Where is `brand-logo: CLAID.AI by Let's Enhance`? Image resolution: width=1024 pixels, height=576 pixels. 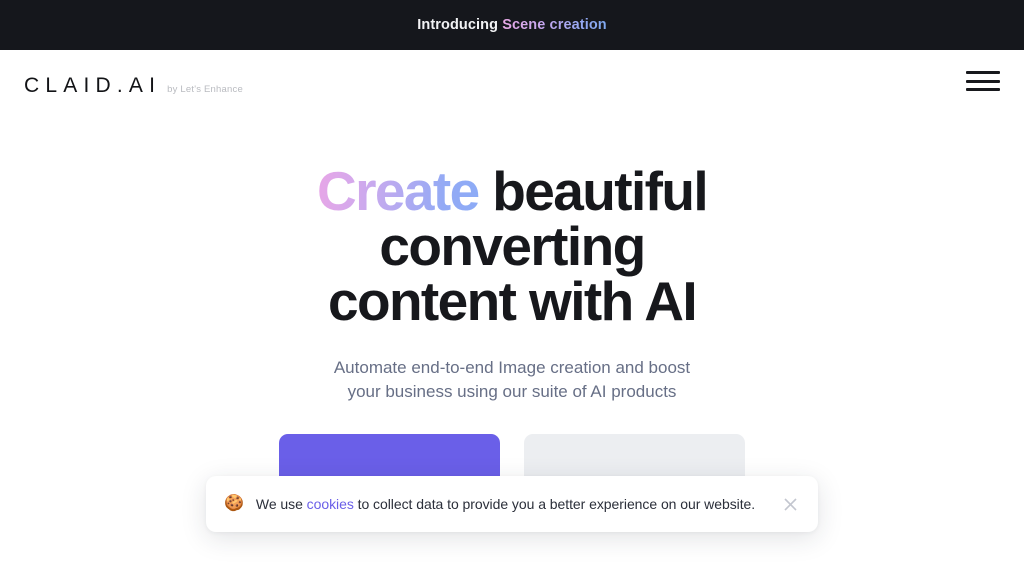
brand-logo: CLAID.AI by Let's Enhance is located at coordinates (133, 85).